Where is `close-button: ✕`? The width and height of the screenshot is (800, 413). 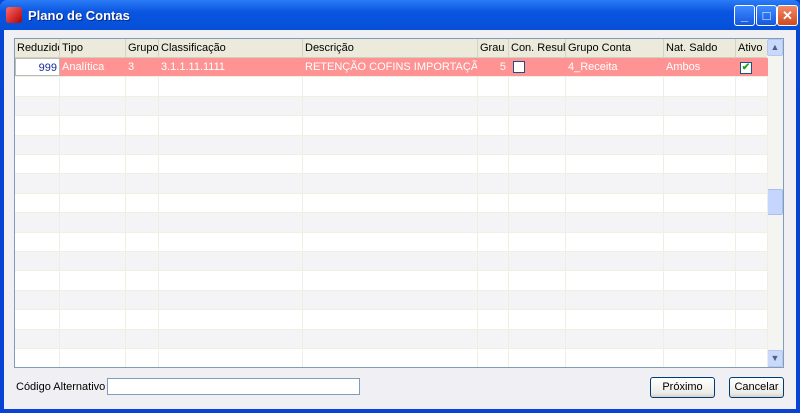
close-button: ✕ is located at coordinates (787, 15).